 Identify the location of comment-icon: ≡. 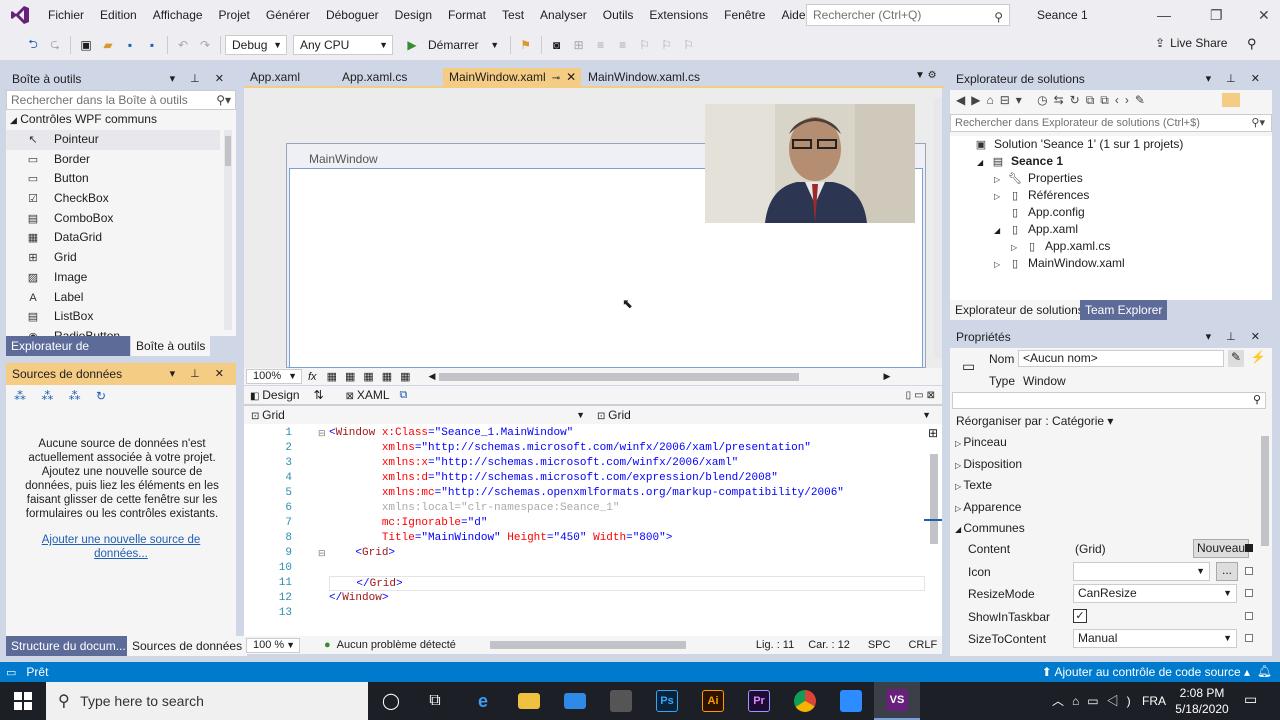
(601, 45).